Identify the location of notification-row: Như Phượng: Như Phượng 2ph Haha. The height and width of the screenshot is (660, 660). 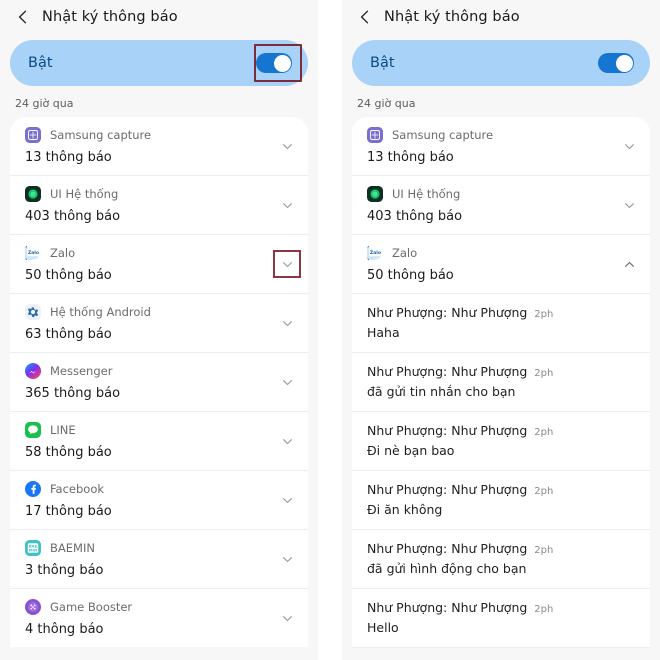
(501, 323).